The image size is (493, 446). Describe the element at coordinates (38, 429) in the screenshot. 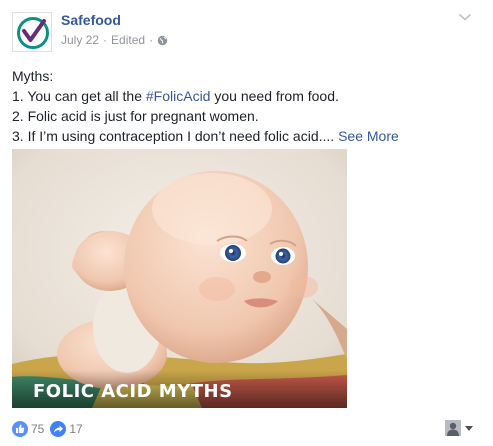

I see `likes-count: 75` at that location.